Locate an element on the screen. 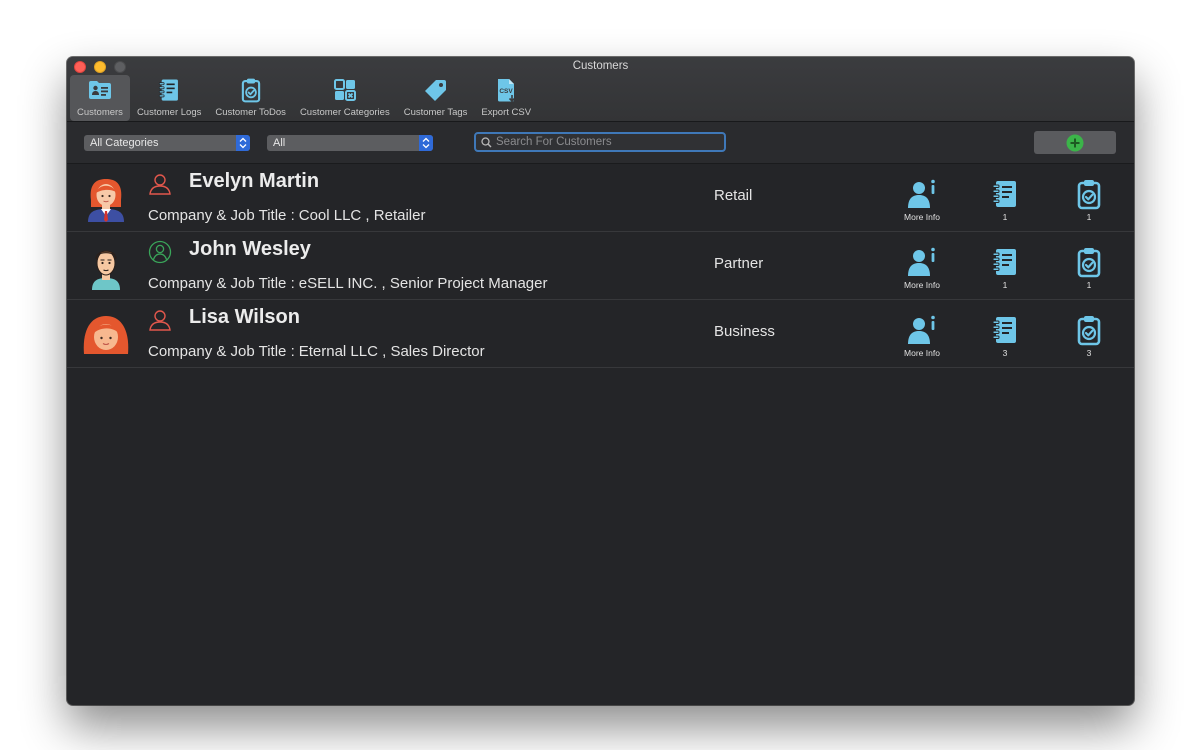  toolbar-customer-logs: Customer Logs is located at coordinates (169, 98).